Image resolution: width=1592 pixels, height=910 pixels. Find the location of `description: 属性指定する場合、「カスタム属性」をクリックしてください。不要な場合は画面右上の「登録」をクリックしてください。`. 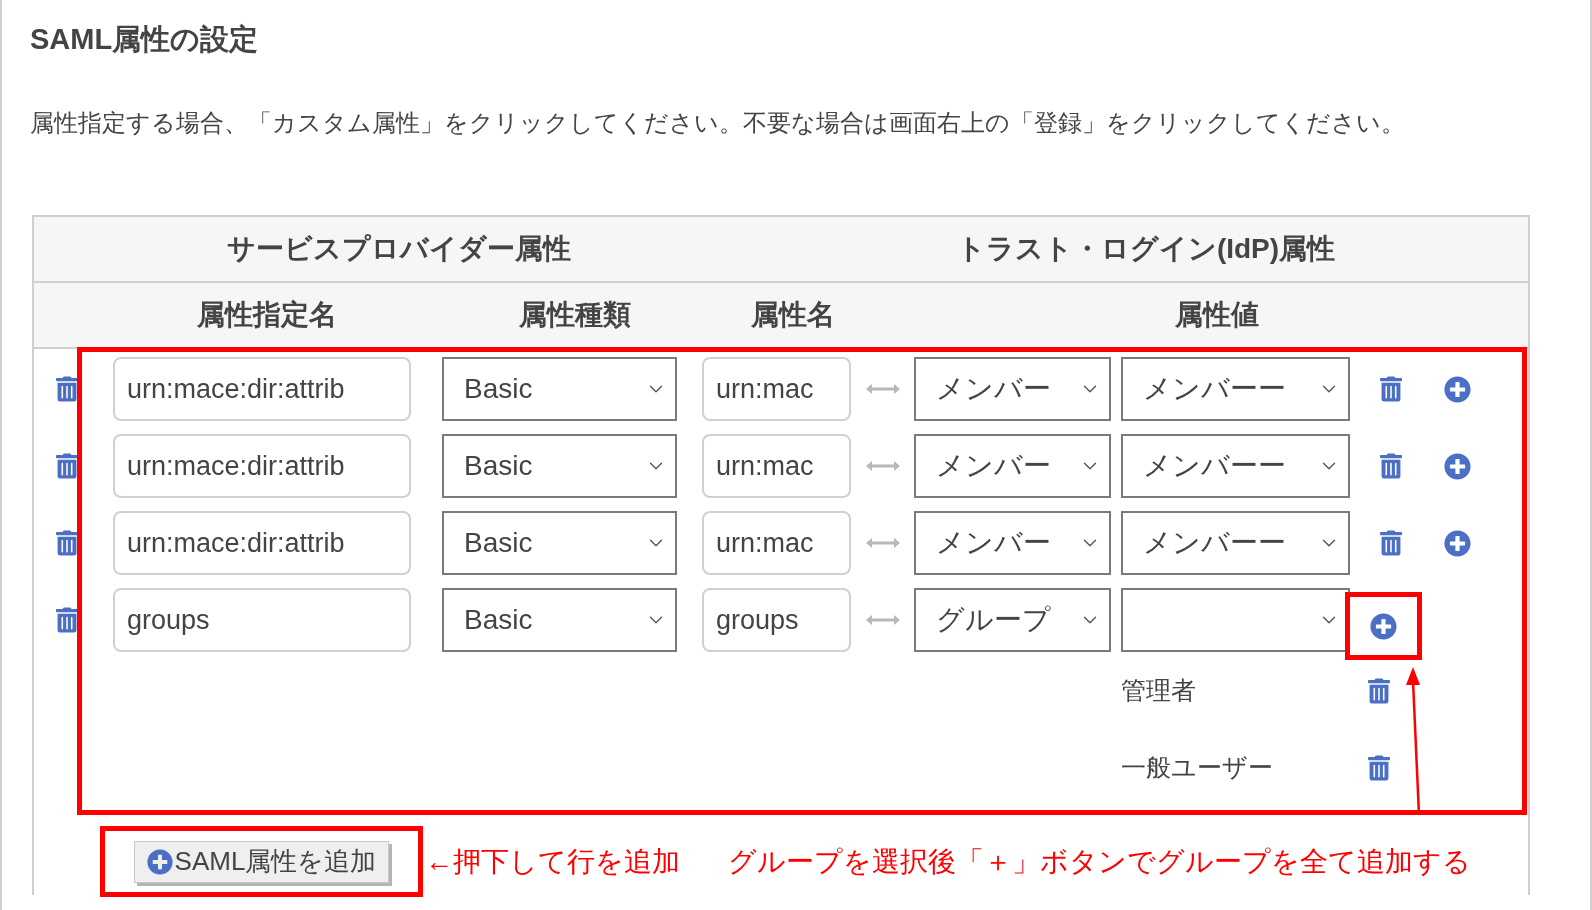

description: 属性指定する場合、「カスタム属性」をクリックしてください。不要な場合は画面右上の「登録」をクリックしてください。 is located at coordinates (718, 122).